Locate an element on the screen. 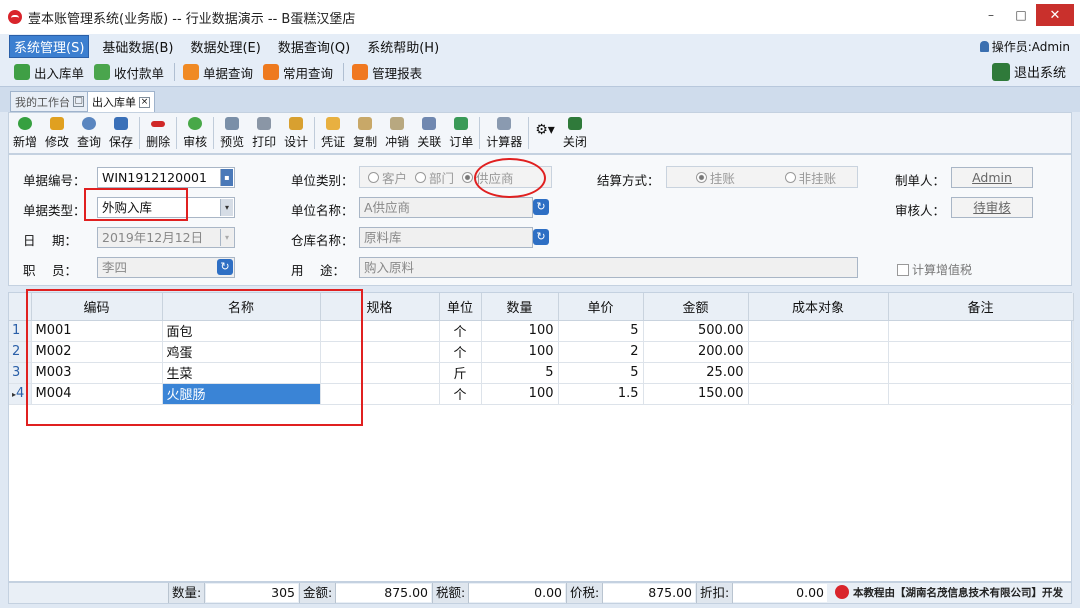 The height and width of the screenshot is (608, 1080). staff-label: 职 员： is located at coordinates (50, 270).